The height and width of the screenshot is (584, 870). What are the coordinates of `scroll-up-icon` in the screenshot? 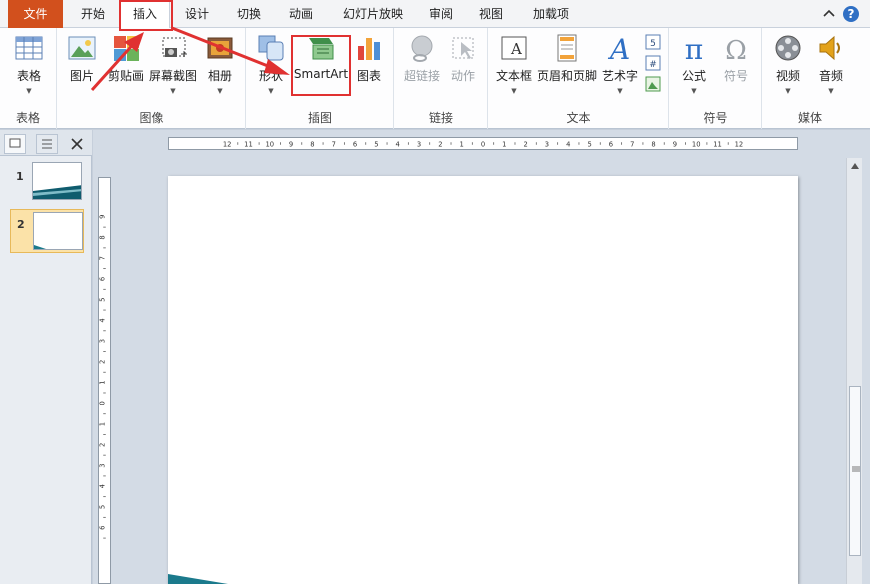 It's located at (855, 166).